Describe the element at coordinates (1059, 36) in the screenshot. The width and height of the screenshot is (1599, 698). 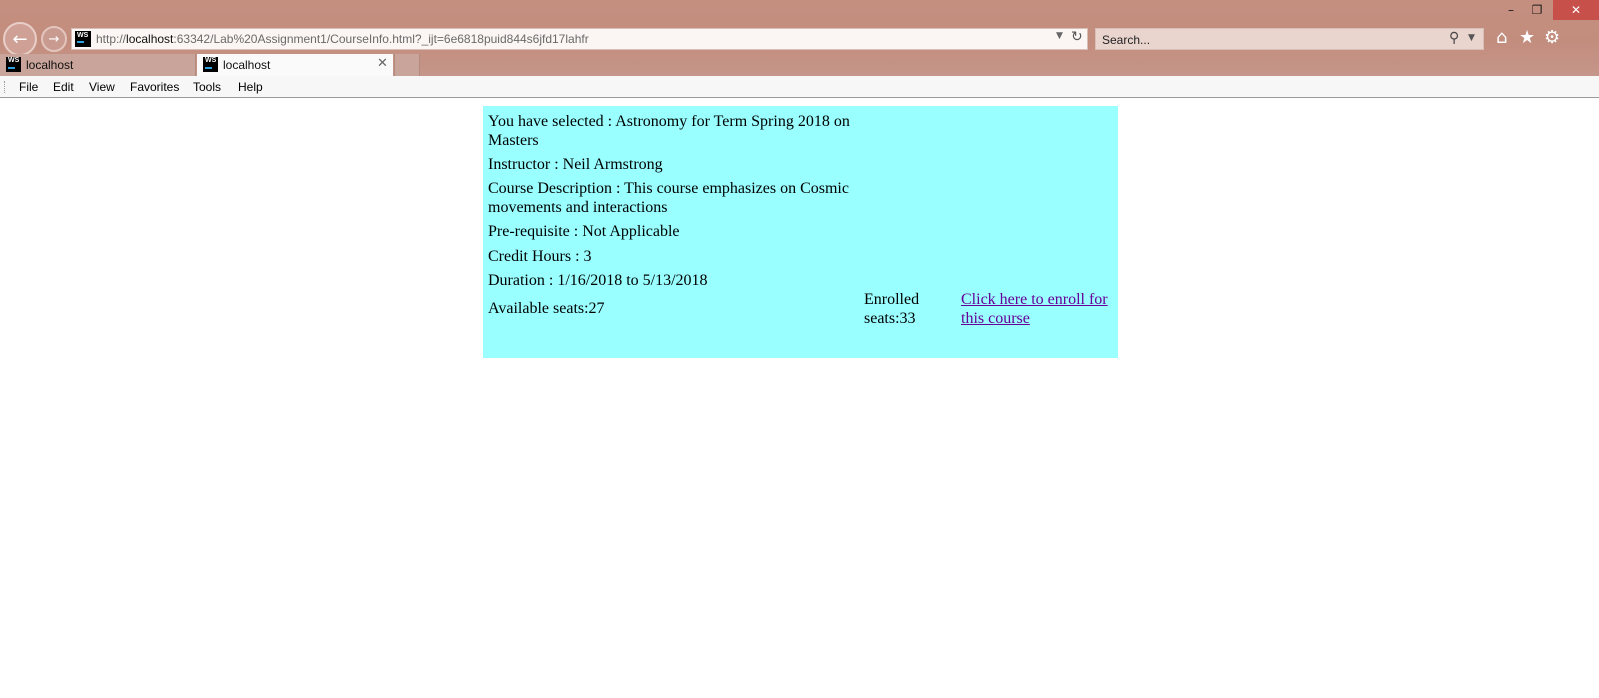
I see `chevron-down-icon: ▼` at that location.